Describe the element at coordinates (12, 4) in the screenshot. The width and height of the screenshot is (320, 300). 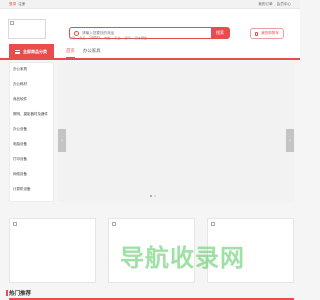
I see `login-link: 登录` at that location.